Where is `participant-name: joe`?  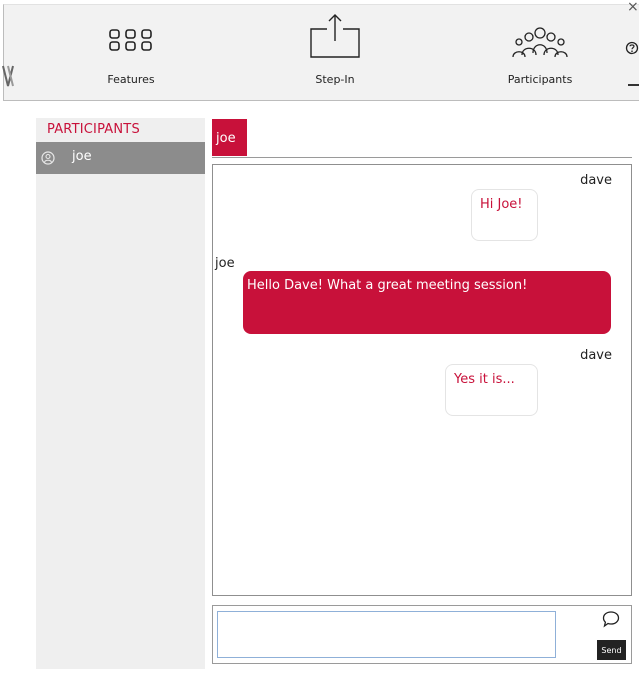 participant-name: joe is located at coordinates (82, 156).